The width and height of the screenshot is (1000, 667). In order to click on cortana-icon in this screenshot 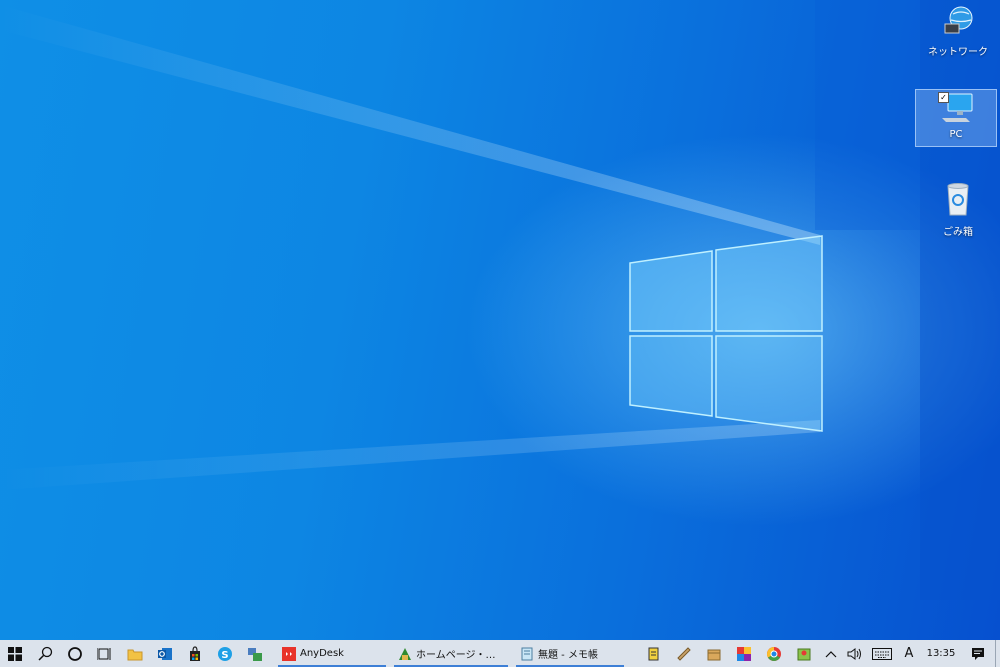, I will do `click(75, 653)`.